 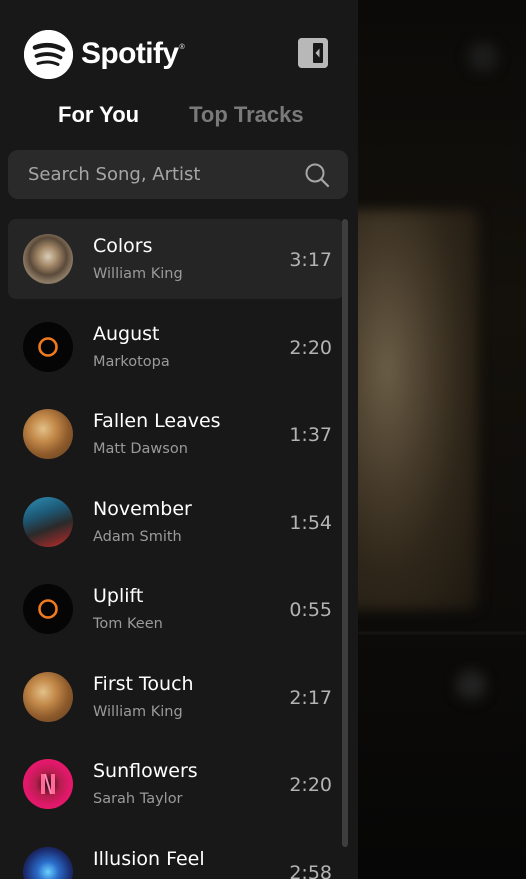 What do you see at coordinates (310, 697) in the screenshot?
I see `track-duration: 2:17` at bounding box center [310, 697].